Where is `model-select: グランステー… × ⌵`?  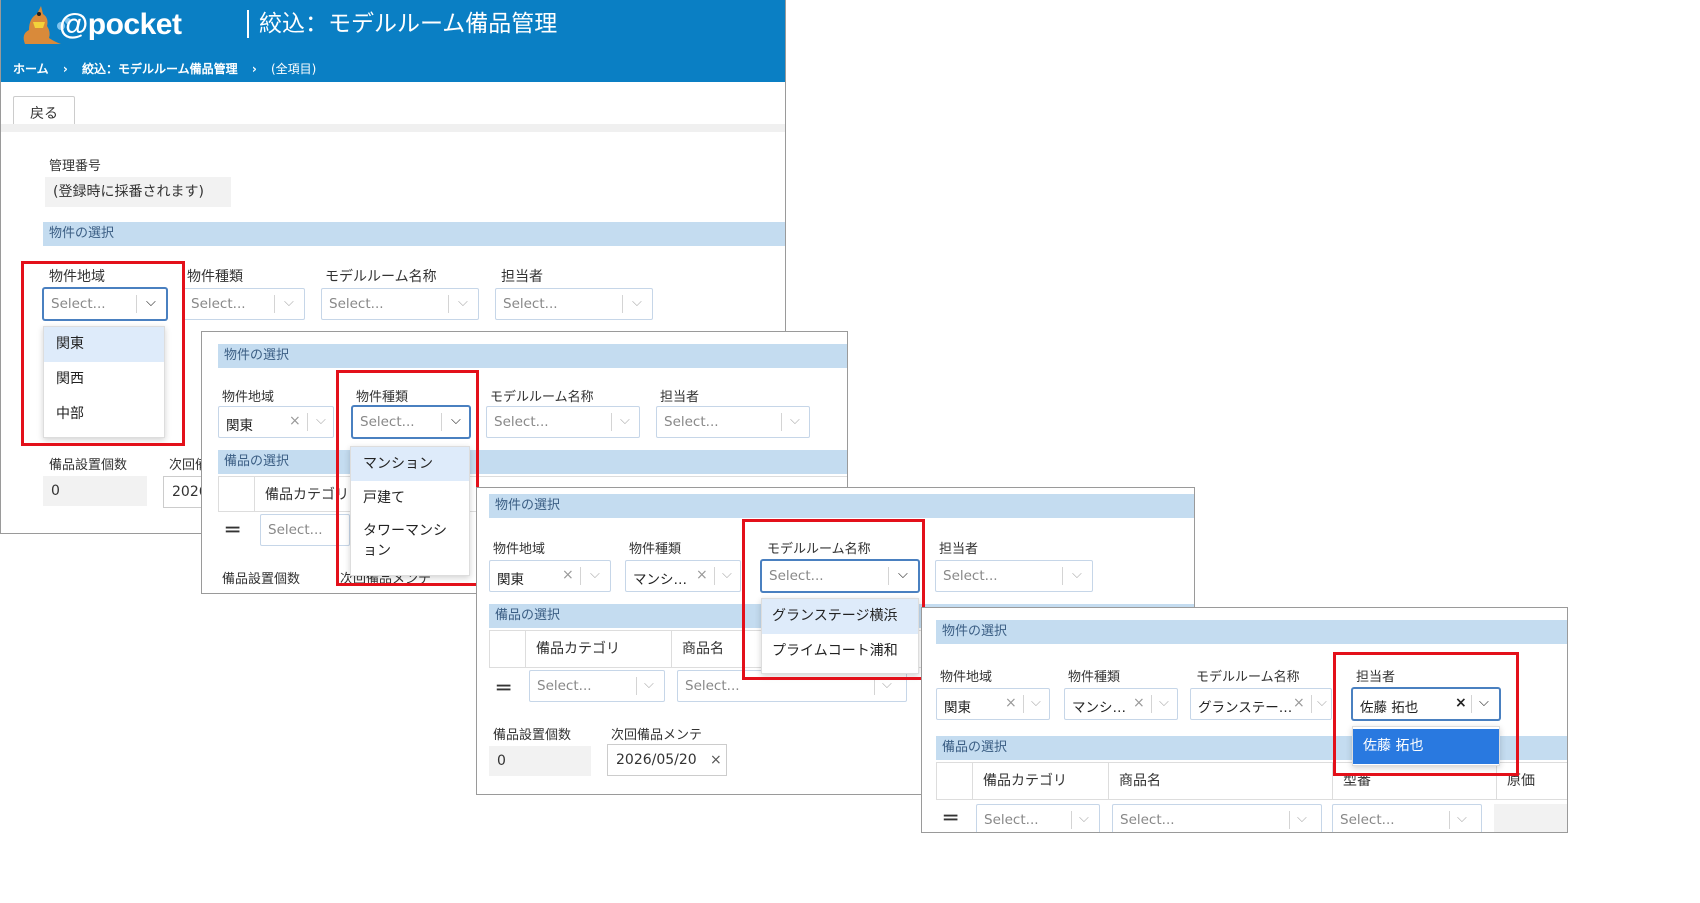 model-select: グランステー… × ⌵ is located at coordinates (1261, 704).